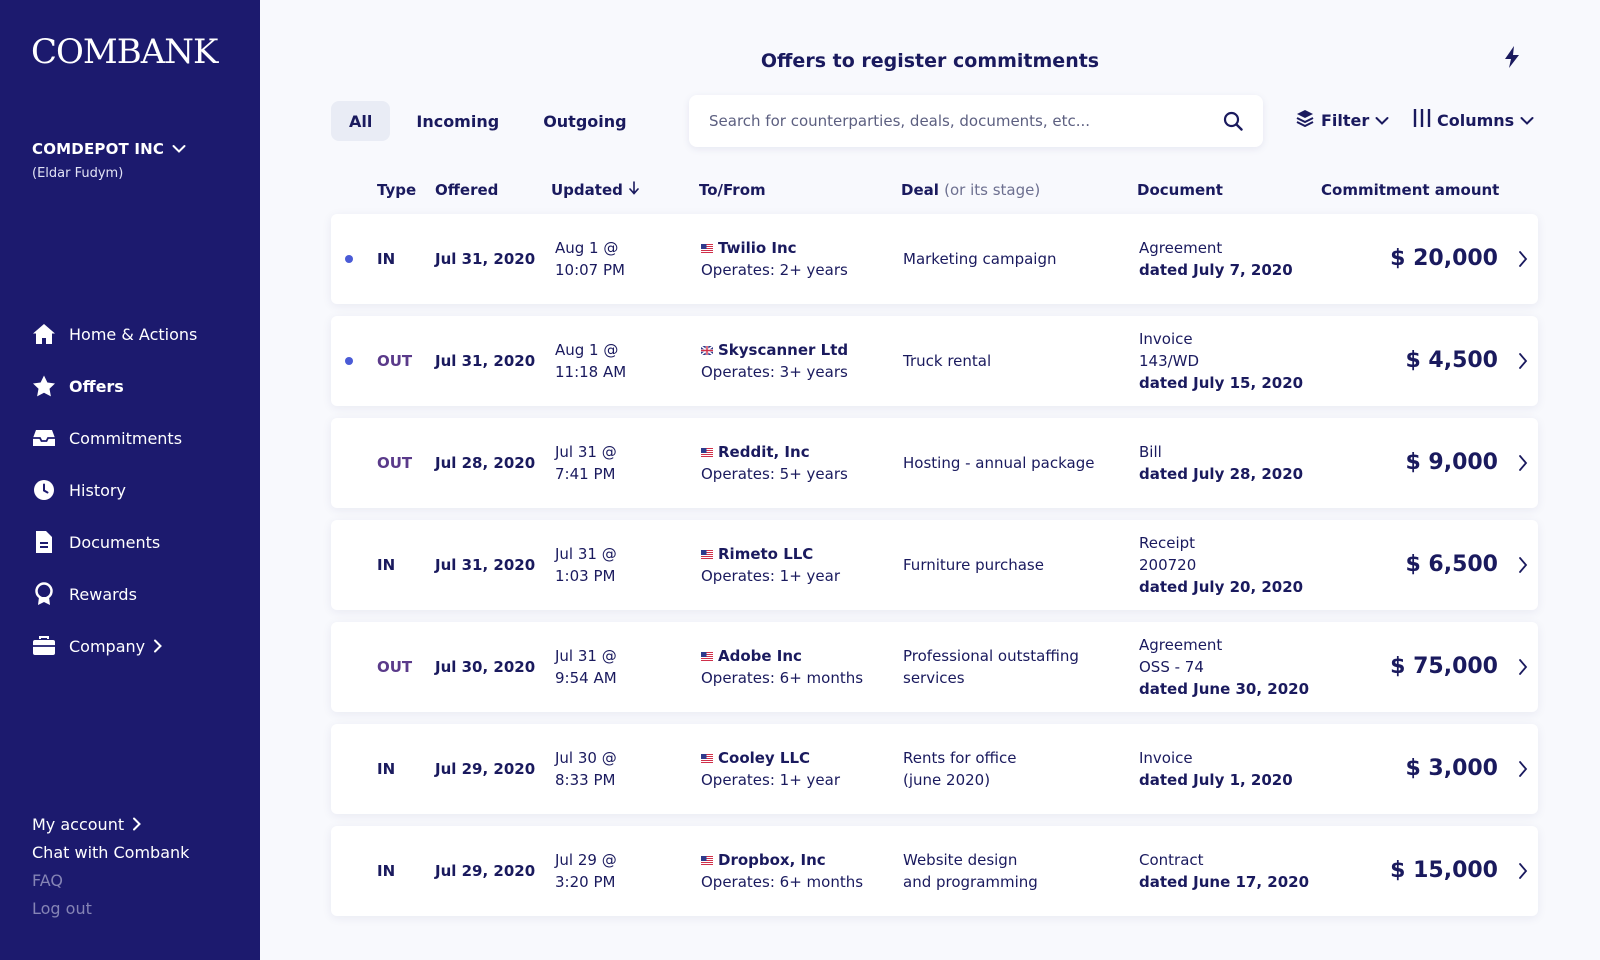  Describe the element at coordinates (1422, 120) in the screenshot. I see `columns-icon` at that location.